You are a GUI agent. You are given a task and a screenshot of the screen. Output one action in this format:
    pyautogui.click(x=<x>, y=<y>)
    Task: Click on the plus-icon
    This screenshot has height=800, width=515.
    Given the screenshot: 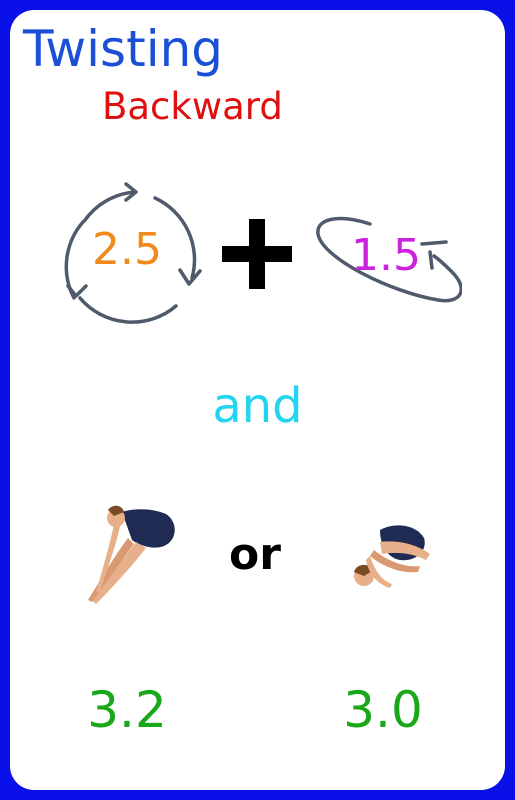 What is the action you would take?
    pyautogui.click(x=257, y=254)
    